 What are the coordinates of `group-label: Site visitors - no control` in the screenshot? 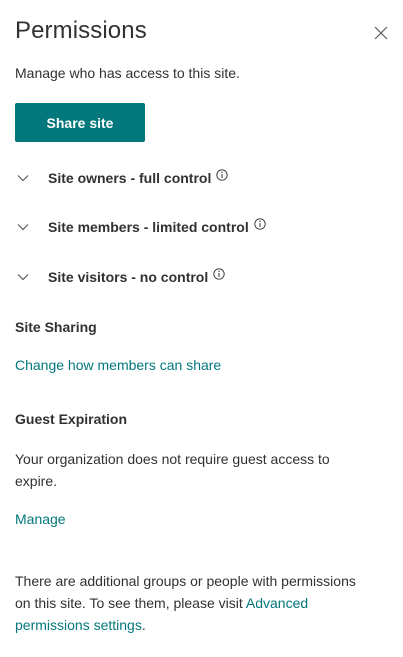 It's located at (128, 277).